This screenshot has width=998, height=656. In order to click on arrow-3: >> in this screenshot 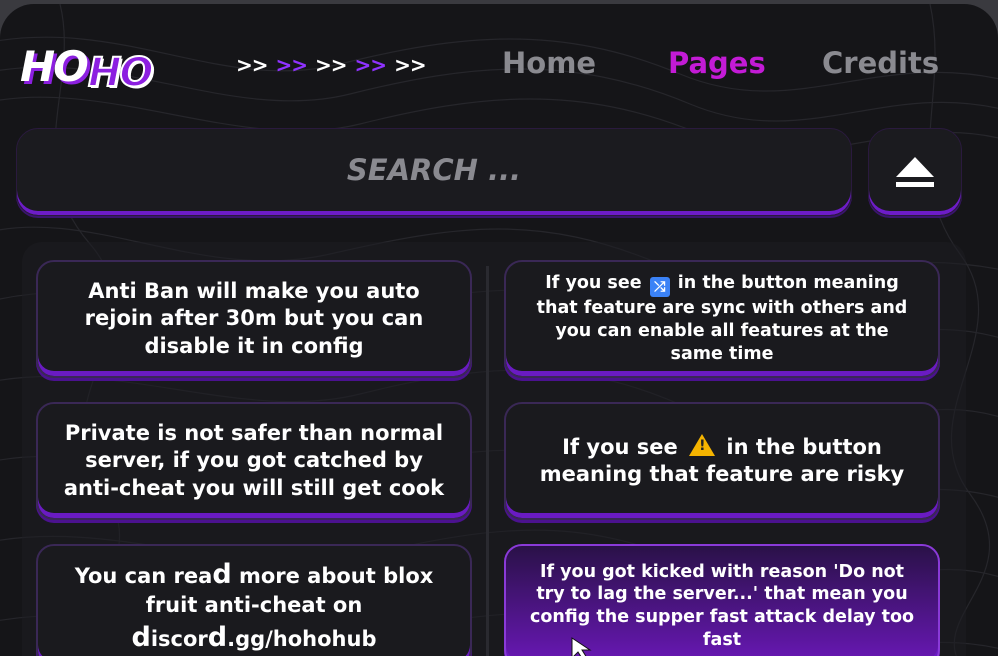, I will do `click(331, 65)`.